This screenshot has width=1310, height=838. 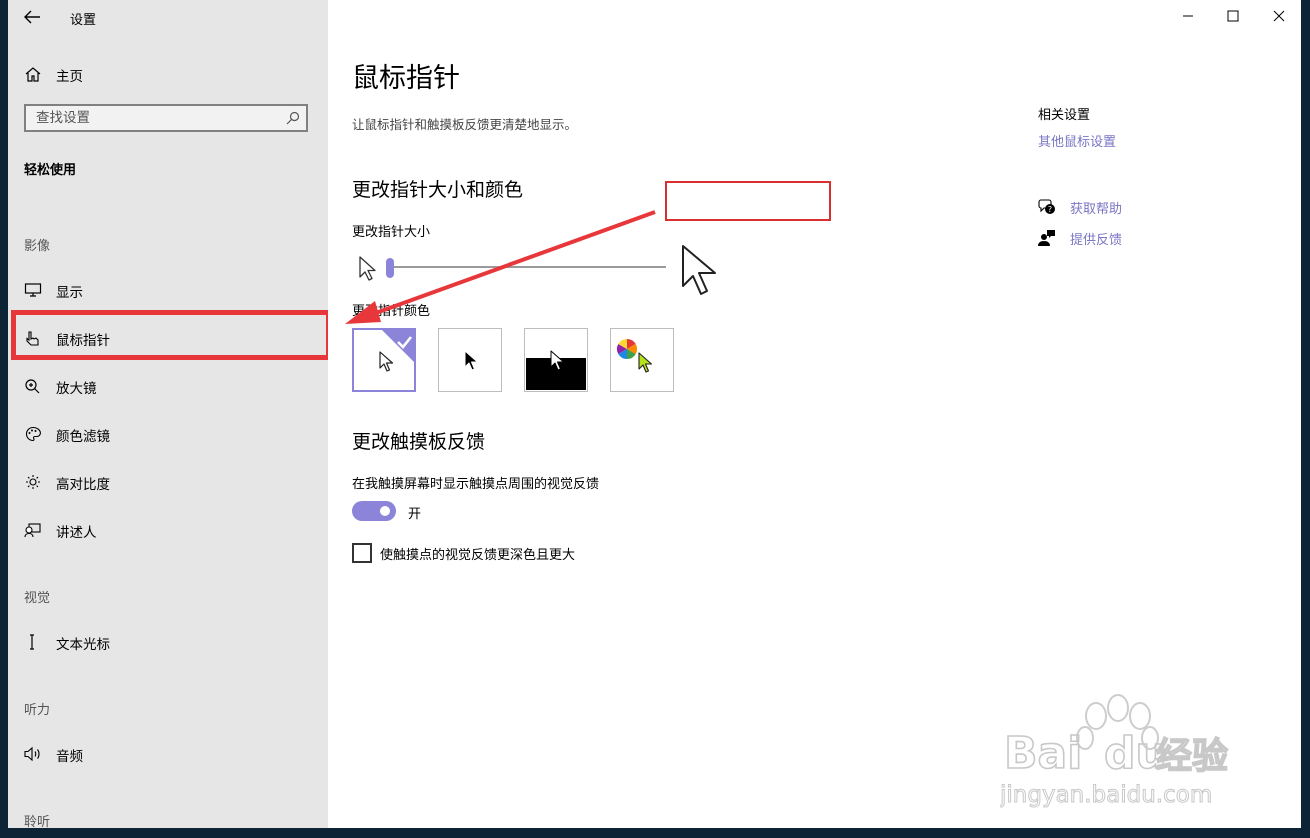 What do you see at coordinates (391, 232) in the screenshot?
I see `pointer-size-label: 更改指针大小` at bounding box center [391, 232].